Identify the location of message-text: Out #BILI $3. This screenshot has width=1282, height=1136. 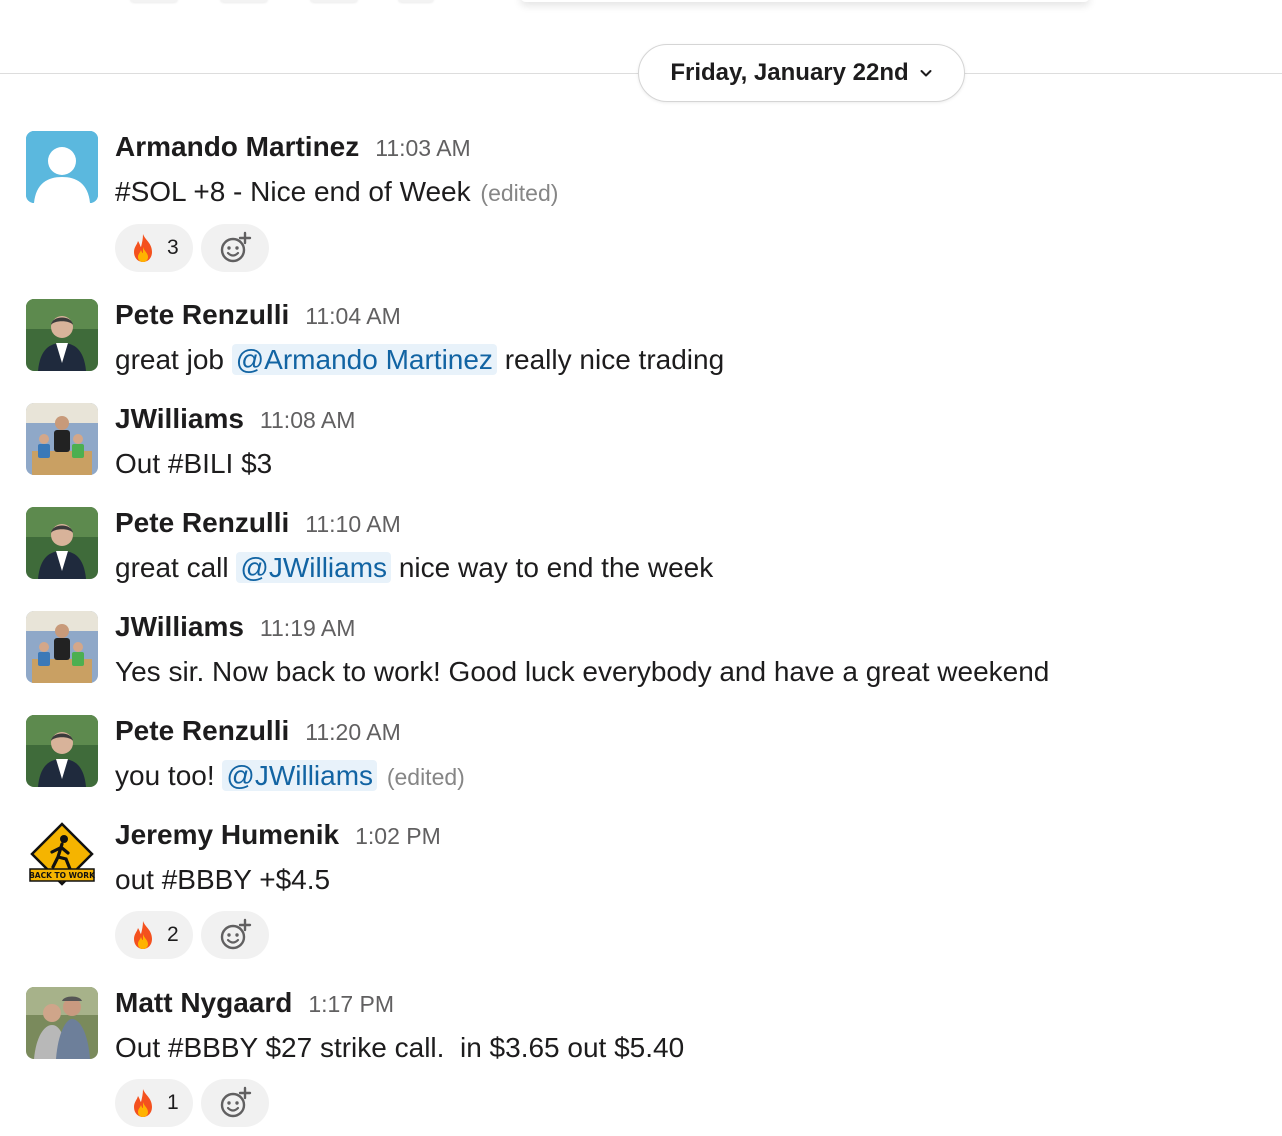
(194, 463).